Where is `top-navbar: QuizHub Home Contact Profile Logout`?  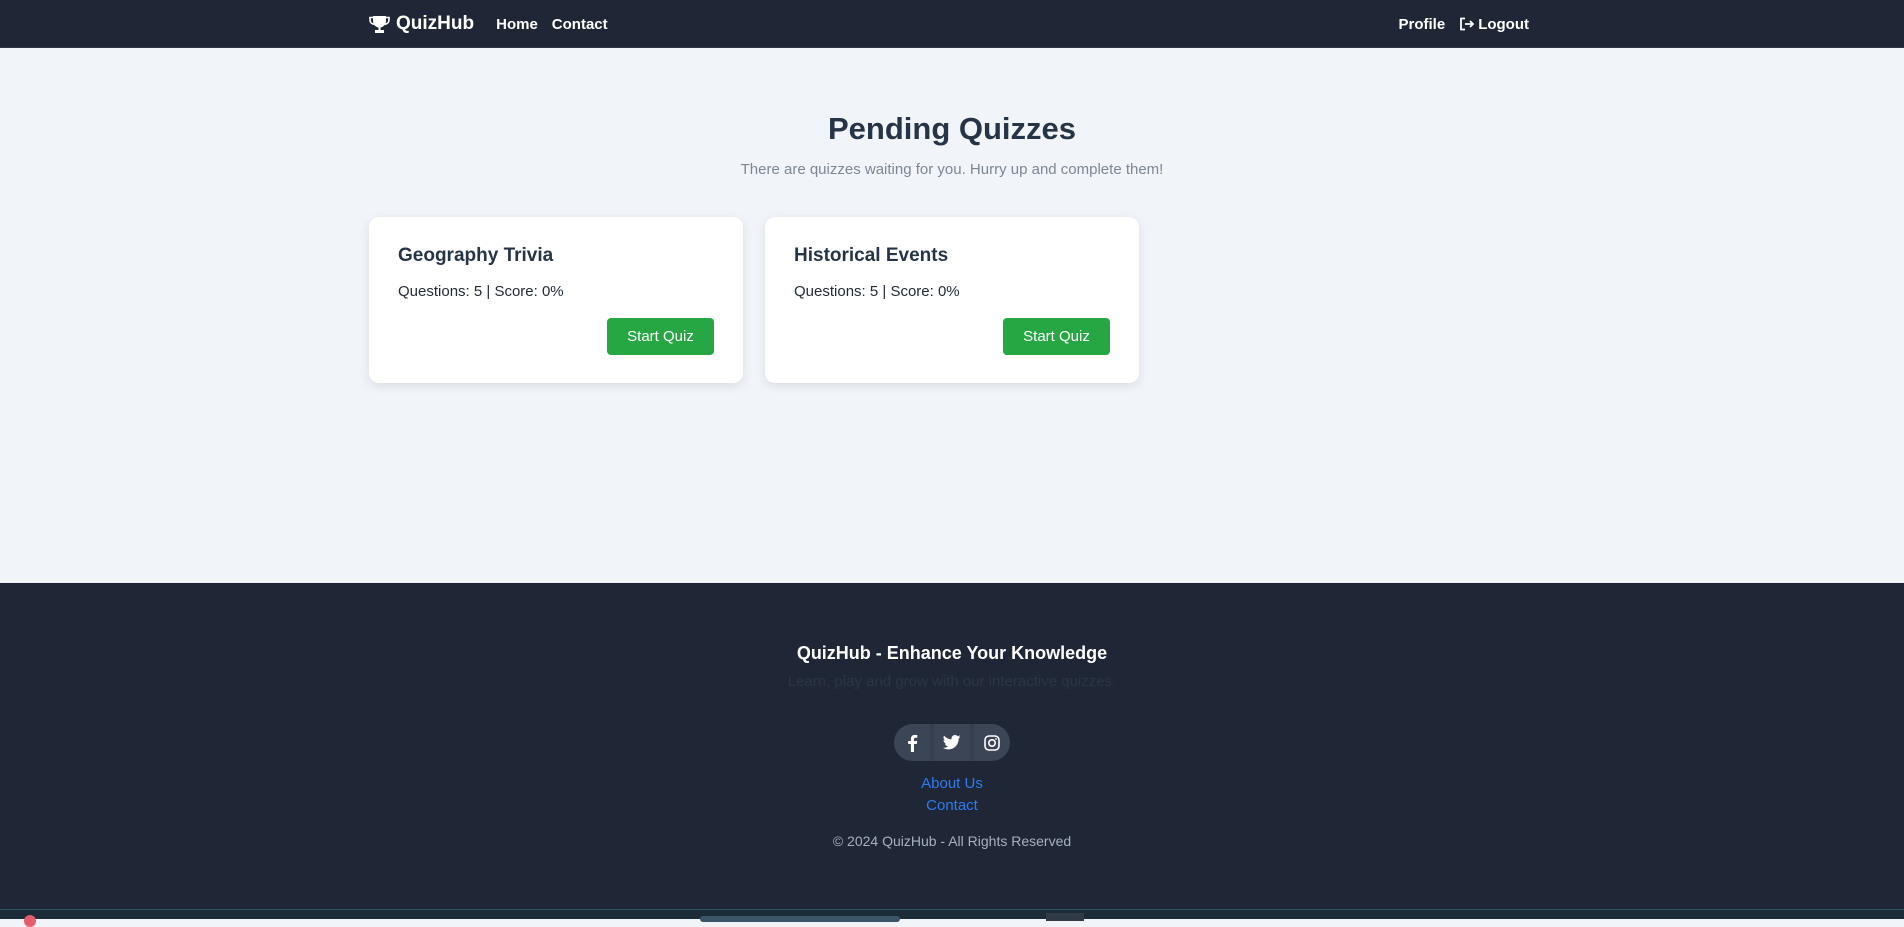
top-navbar: QuizHub Home Contact Profile Logout is located at coordinates (952, 24).